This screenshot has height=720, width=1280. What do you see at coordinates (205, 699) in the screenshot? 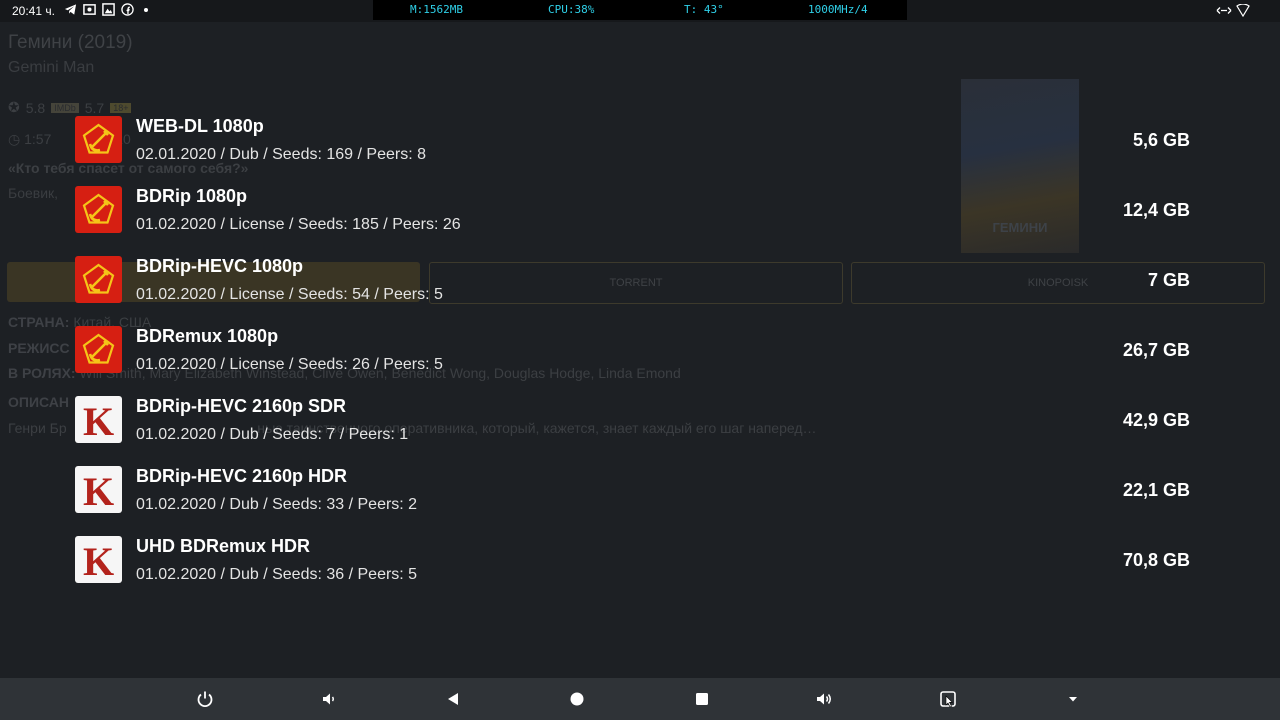
I see `power-icon` at bounding box center [205, 699].